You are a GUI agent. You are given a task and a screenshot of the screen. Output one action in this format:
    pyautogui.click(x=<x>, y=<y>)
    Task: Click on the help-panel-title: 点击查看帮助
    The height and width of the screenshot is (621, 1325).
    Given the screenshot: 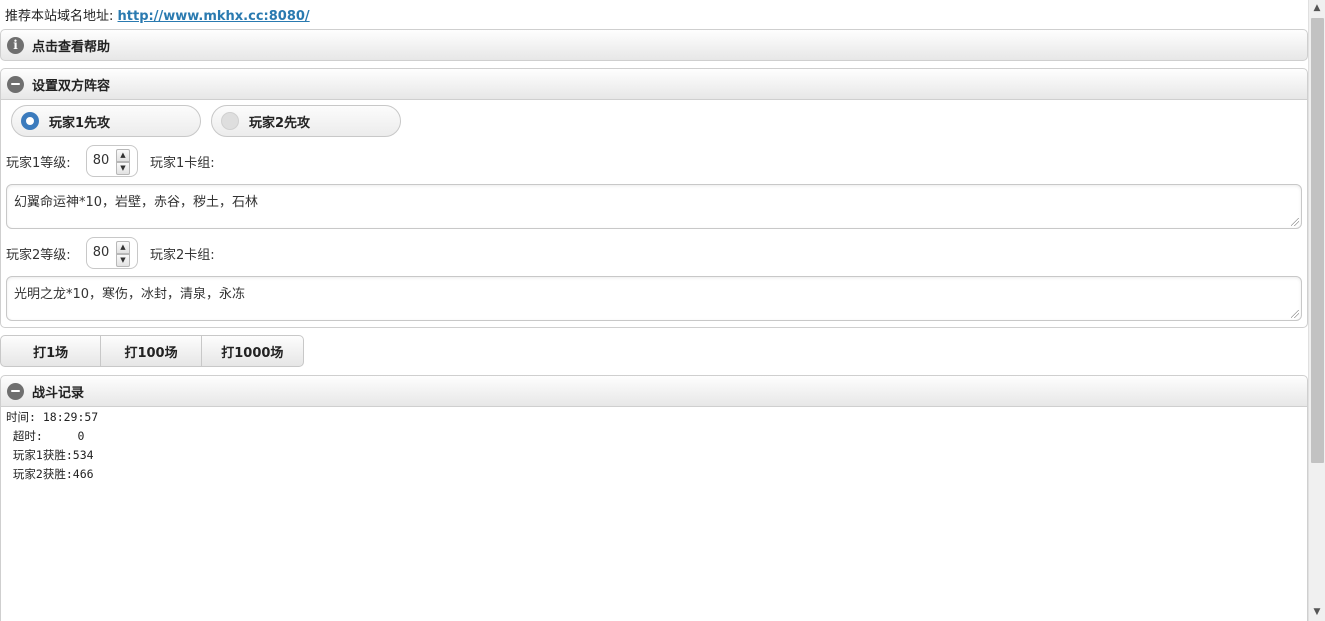 What is the action you would take?
    pyautogui.click(x=71, y=47)
    